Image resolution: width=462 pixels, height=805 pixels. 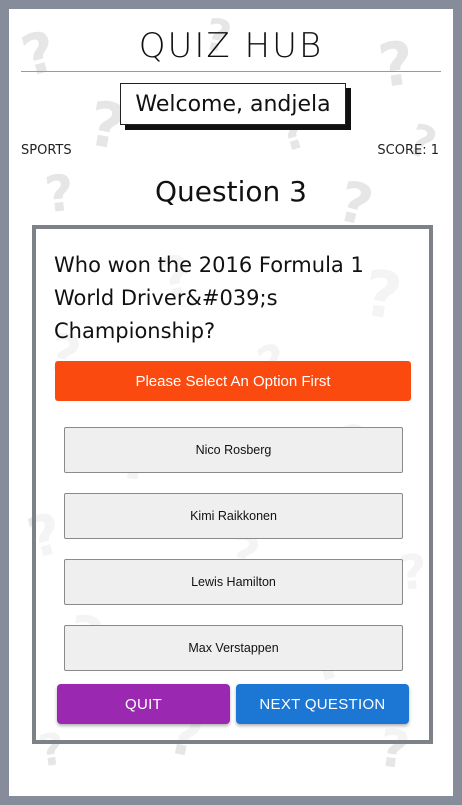 I want to click on select-option-alert: Please Select An Option First, so click(x=233, y=381).